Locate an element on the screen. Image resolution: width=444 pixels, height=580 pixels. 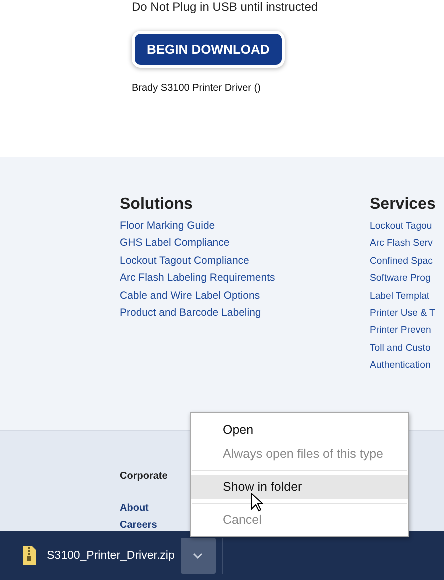
footer-link: Arc Flash Labeling Requirements is located at coordinates (198, 279).